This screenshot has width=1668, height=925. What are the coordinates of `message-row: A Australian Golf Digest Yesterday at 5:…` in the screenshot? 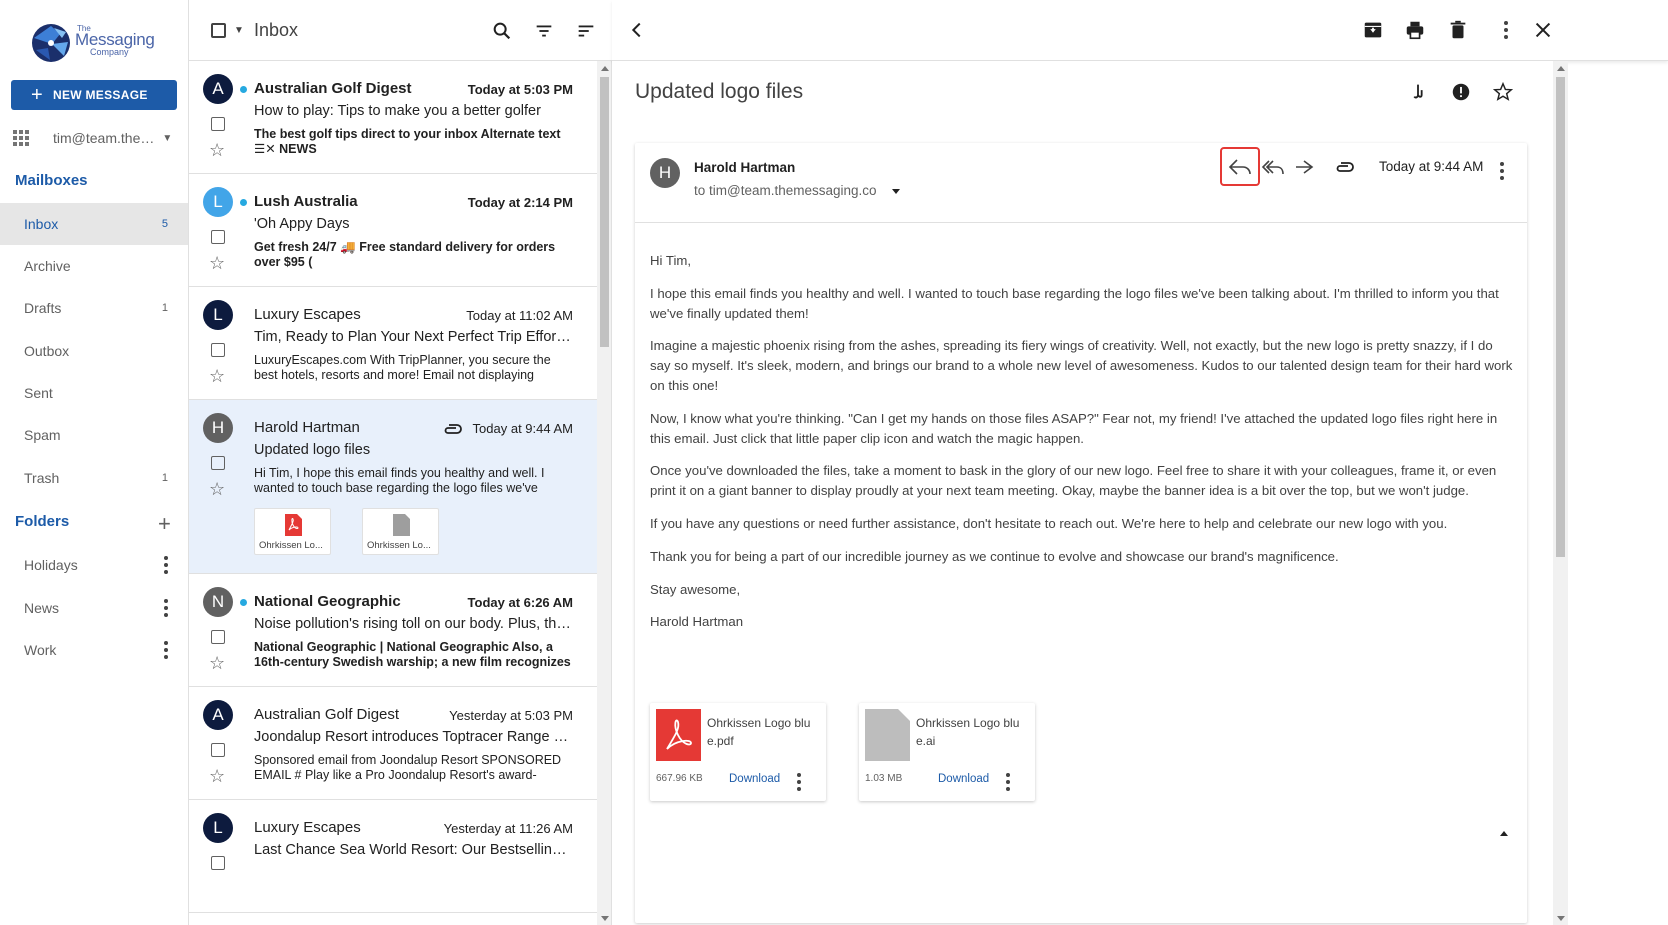 It's located at (393, 743).